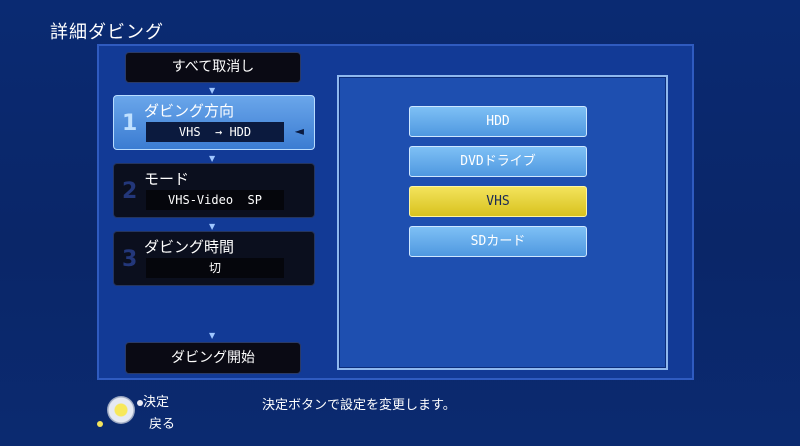  Describe the element at coordinates (498, 201) in the screenshot. I see `option-vhs: VHS` at that location.